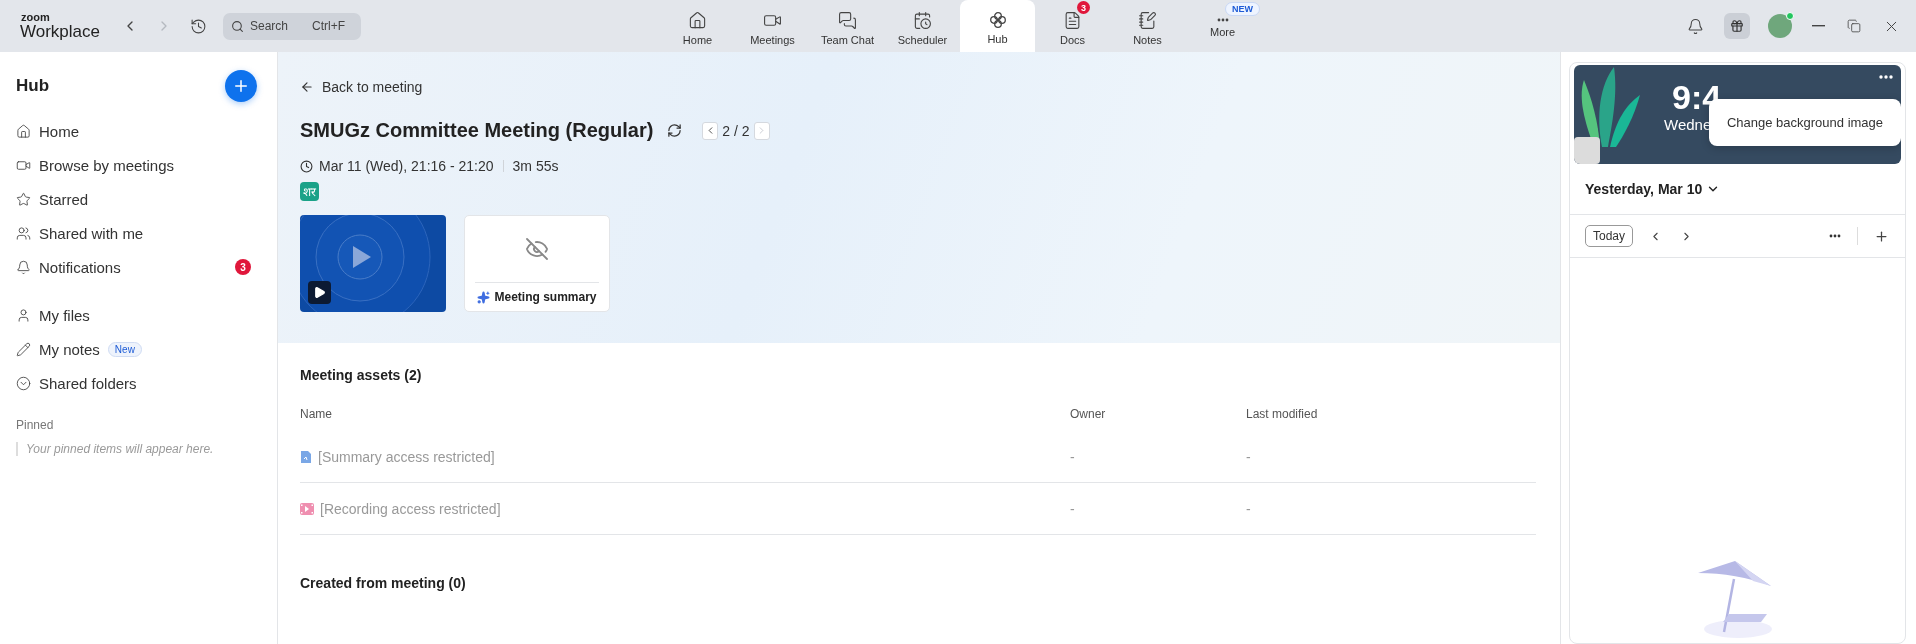 The width and height of the screenshot is (1916, 644). What do you see at coordinates (138, 131) in the screenshot?
I see `sidebar-item: Home` at bounding box center [138, 131].